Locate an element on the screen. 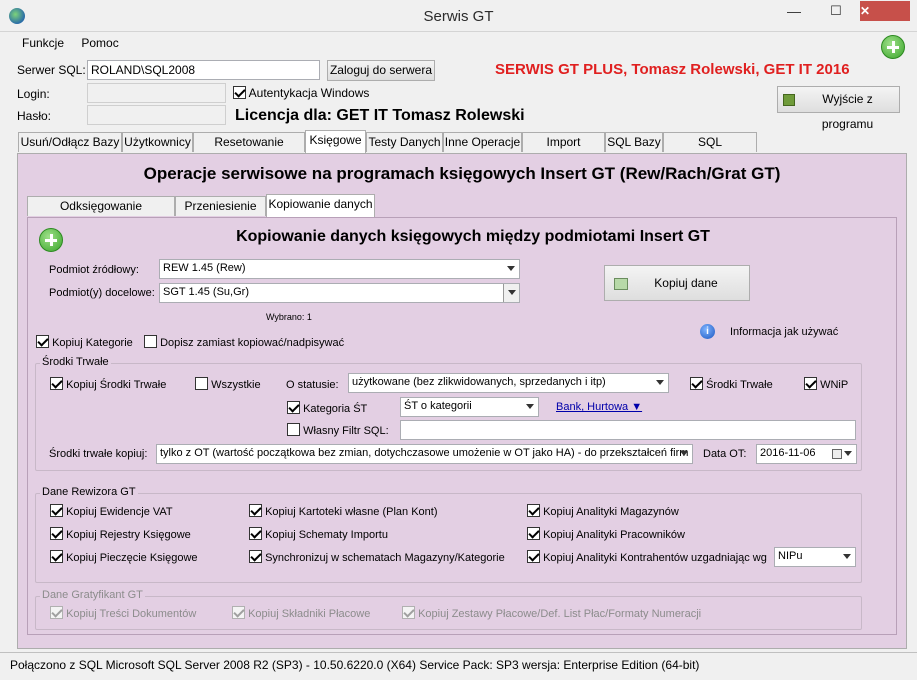 Image resolution: width=917 pixels, height=680 pixels. license-text: Licencja dla: GET IT Tomasz Rolewski is located at coordinates (380, 115).